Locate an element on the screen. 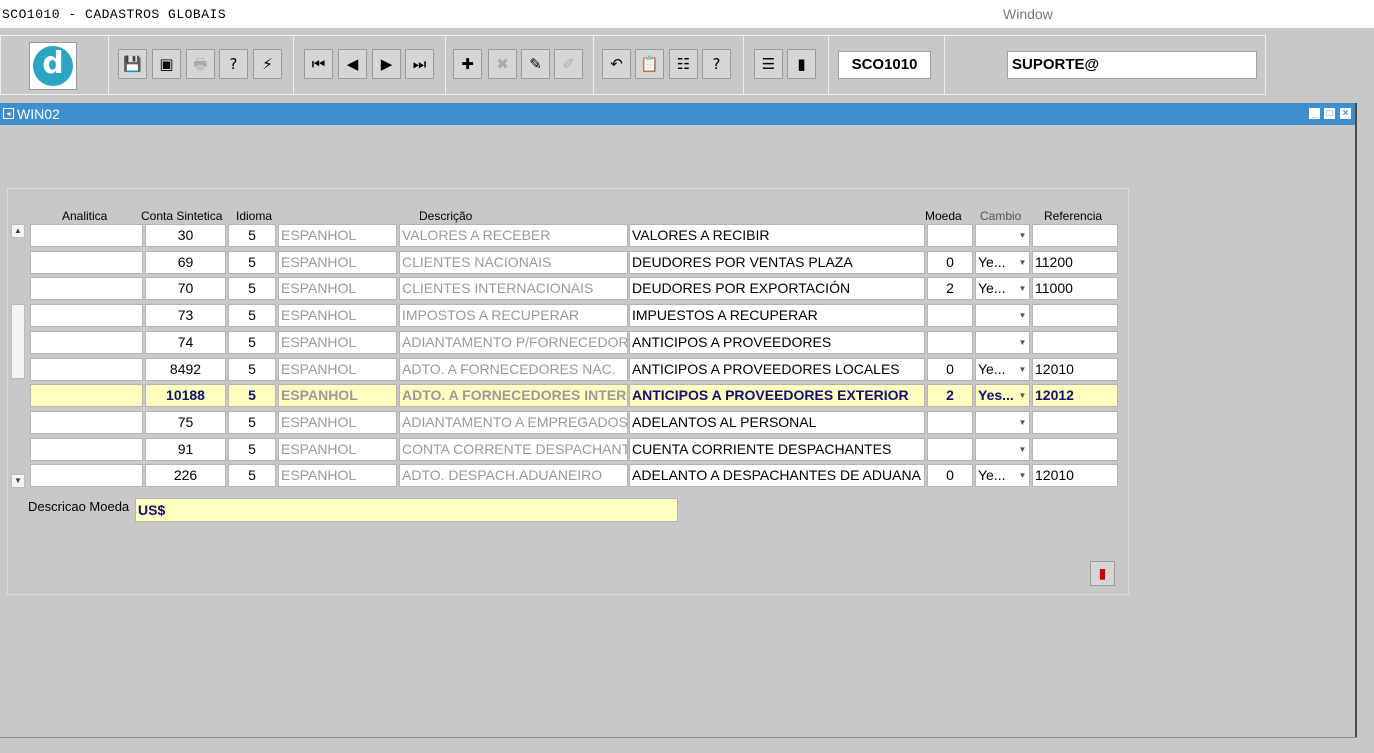  cell-desc-pt: ADTO. A FORNECEDORES NAC. is located at coordinates (513, 369).